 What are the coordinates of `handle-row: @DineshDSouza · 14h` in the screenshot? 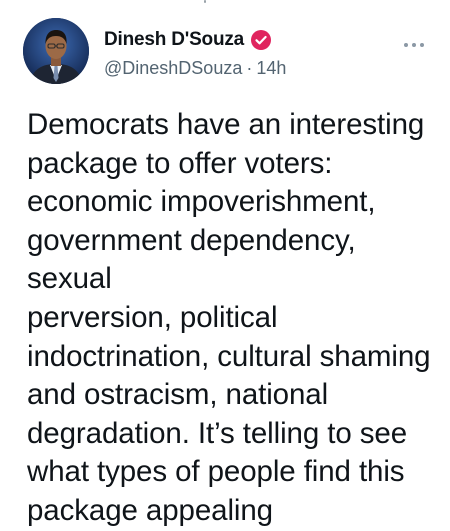 It's located at (195, 68).